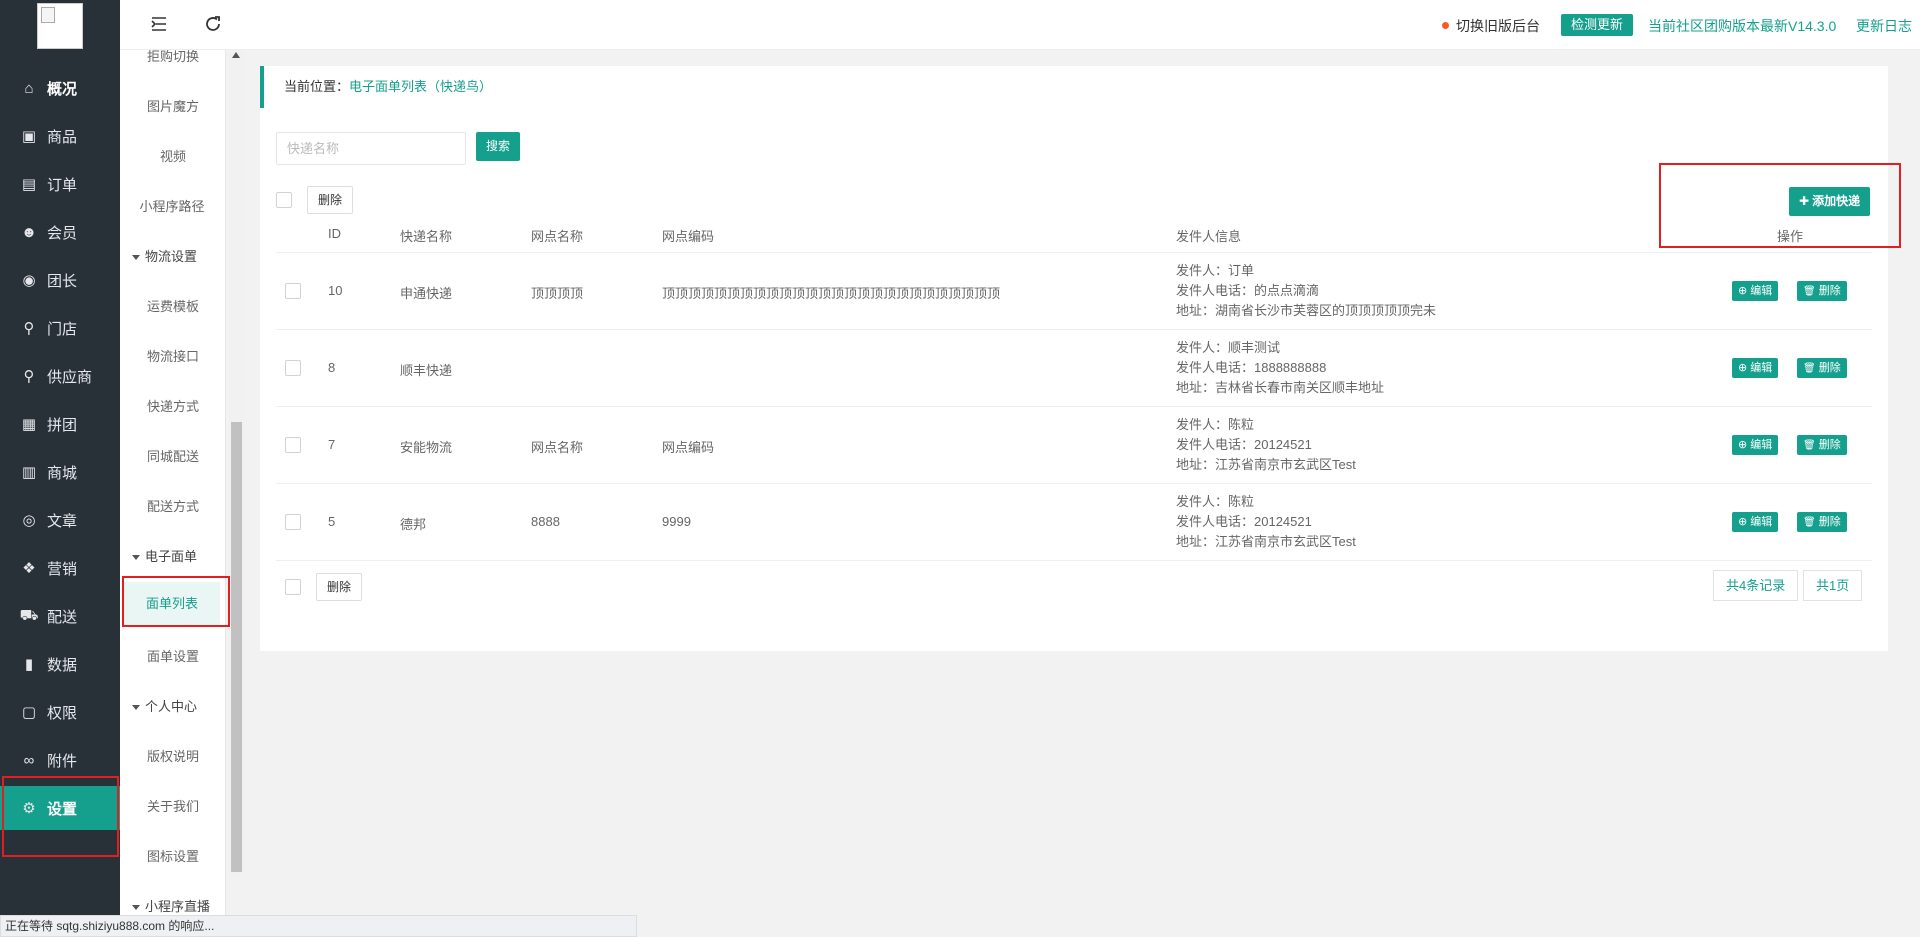 Image resolution: width=1920 pixels, height=937 pixels. Describe the element at coordinates (172, 355) in the screenshot. I see `submenu-item: 物流接口` at that location.